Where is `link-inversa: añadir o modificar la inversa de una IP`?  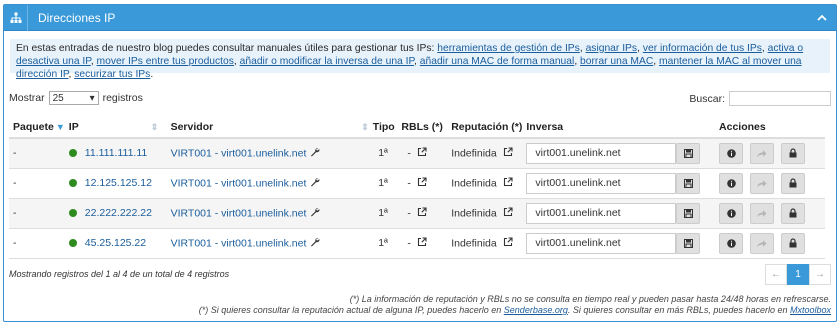 link-inversa: añadir o modificar la inversa de una IP is located at coordinates (327, 61).